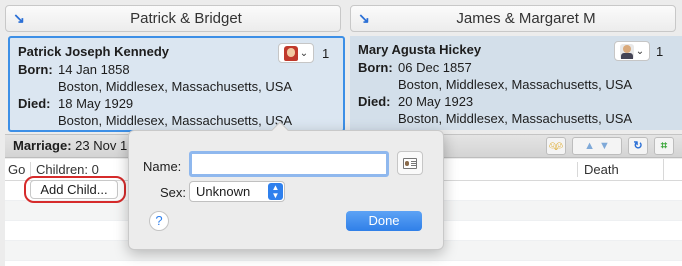  I want to click on left-family-header-button: ↘ Patrick & Bridget, so click(173, 18).